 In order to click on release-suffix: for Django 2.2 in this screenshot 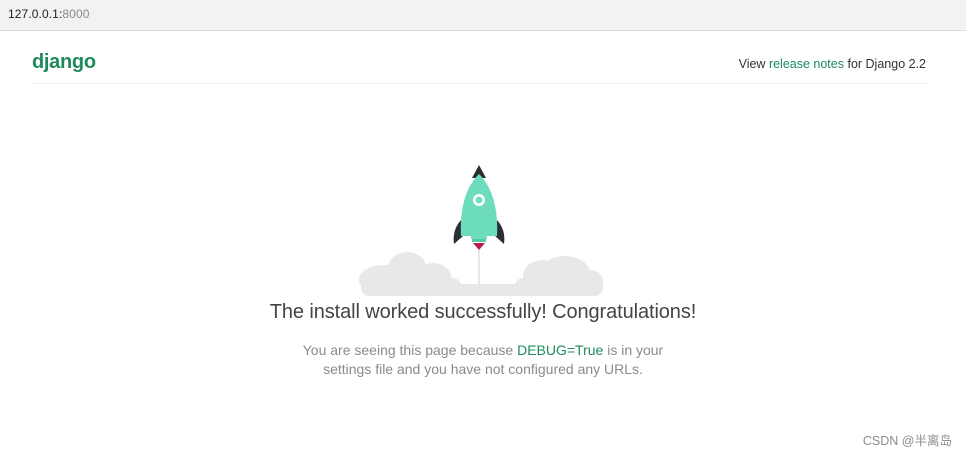, I will do `click(885, 64)`.